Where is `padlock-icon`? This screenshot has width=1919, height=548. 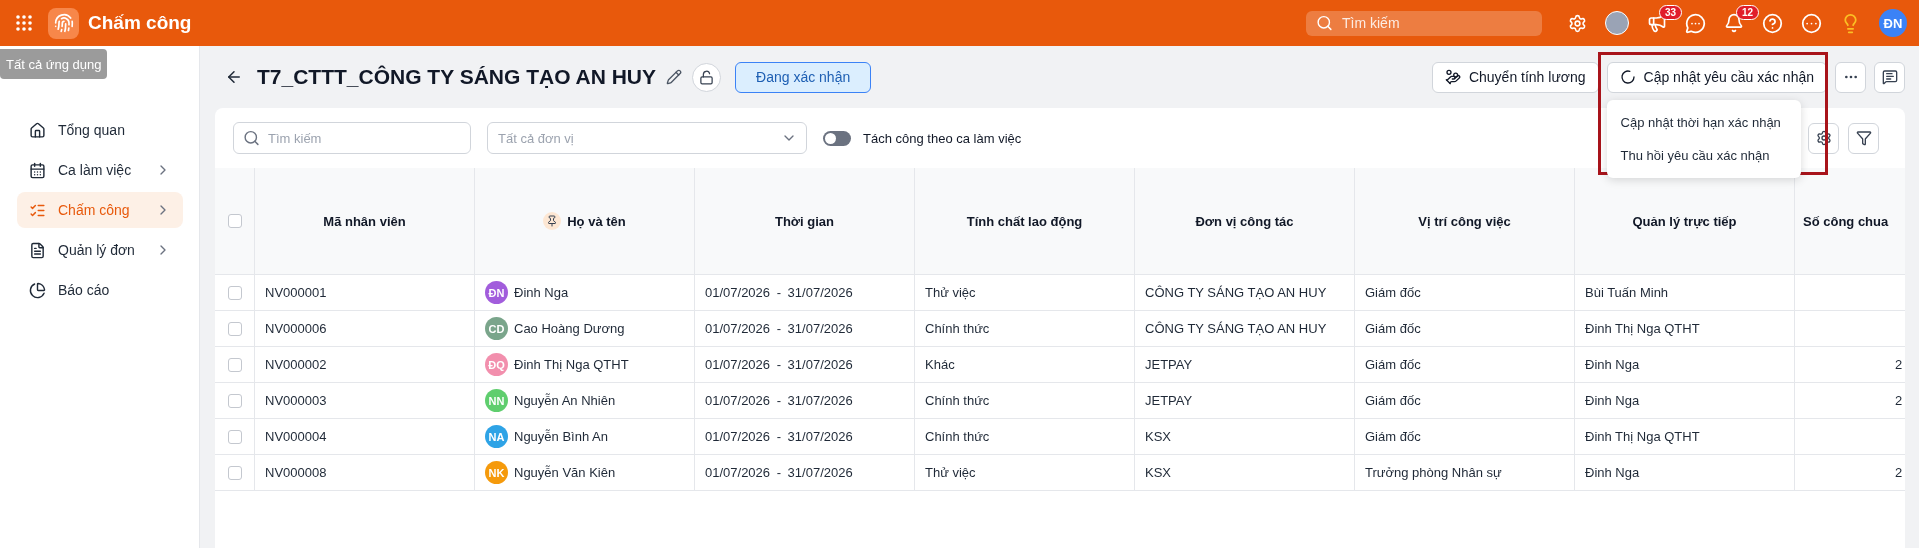
padlock-icon is located at coordinates (707, 77).